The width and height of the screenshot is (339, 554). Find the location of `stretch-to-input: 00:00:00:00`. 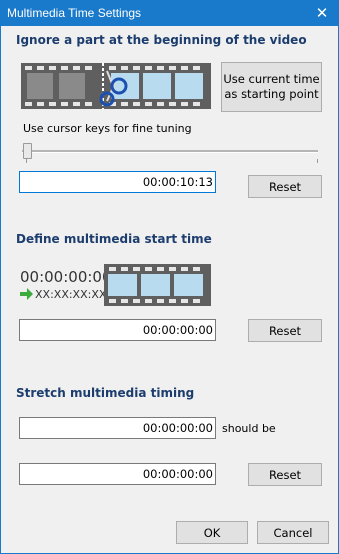

stretch-to-input: 00:00:00:00 is located at coordinates (117, 474).